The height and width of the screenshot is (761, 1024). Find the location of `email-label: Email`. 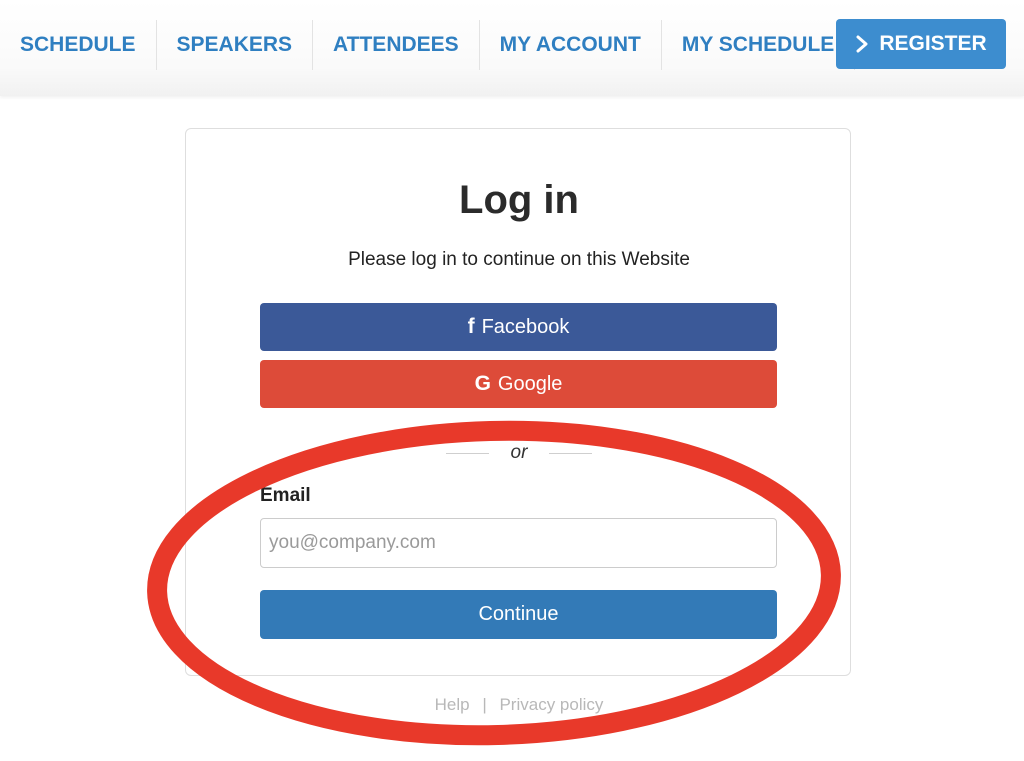

email-label: Email is located at coordinates (285, 495).